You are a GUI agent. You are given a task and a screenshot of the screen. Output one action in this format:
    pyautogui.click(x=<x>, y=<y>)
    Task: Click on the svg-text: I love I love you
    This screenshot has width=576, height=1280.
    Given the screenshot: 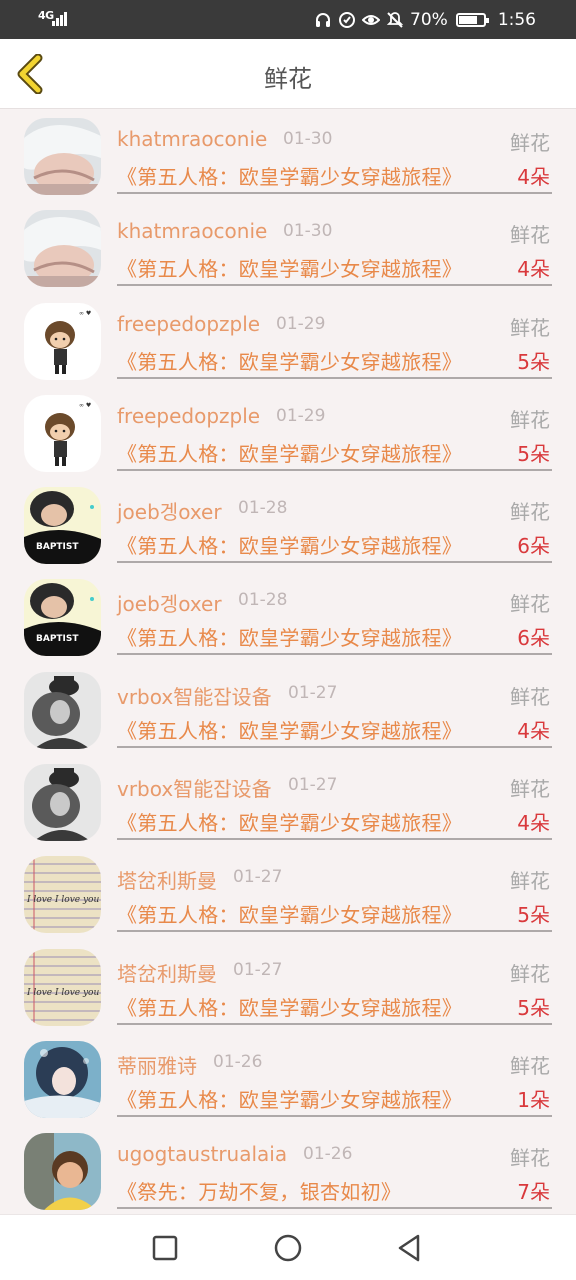 What is the action you would take?
    pyautogui.click(x=62, y=993)
    